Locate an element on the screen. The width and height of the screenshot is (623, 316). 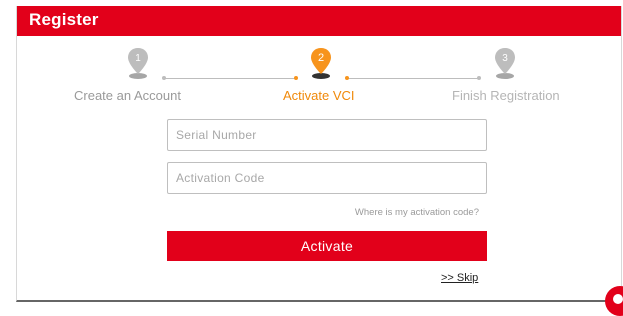
corner-badge-icon is located at coordinates (614, 301).